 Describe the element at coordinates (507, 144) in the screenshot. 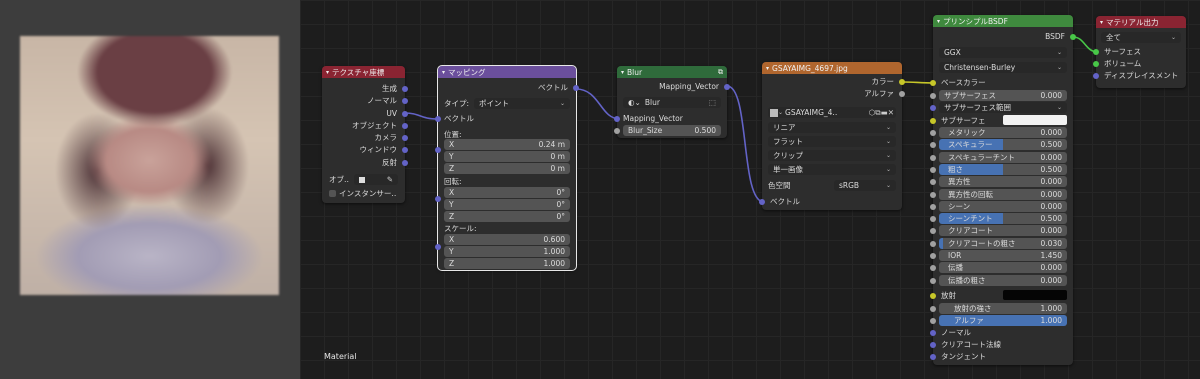

I see `location-x-field: X 0.24 m` at that location.